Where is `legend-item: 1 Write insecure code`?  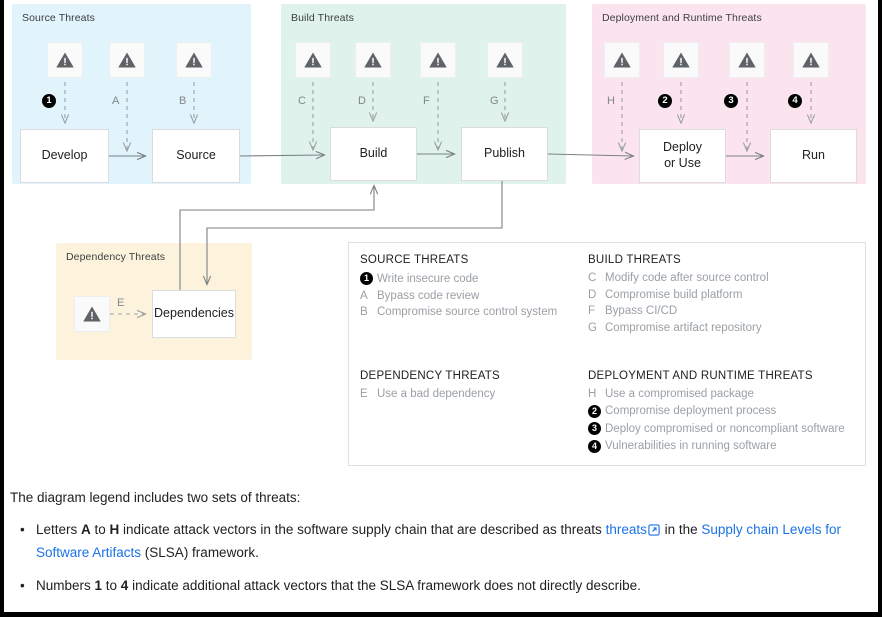 legend-item: 1 Write insecure code is located at coordinates (471, 278).